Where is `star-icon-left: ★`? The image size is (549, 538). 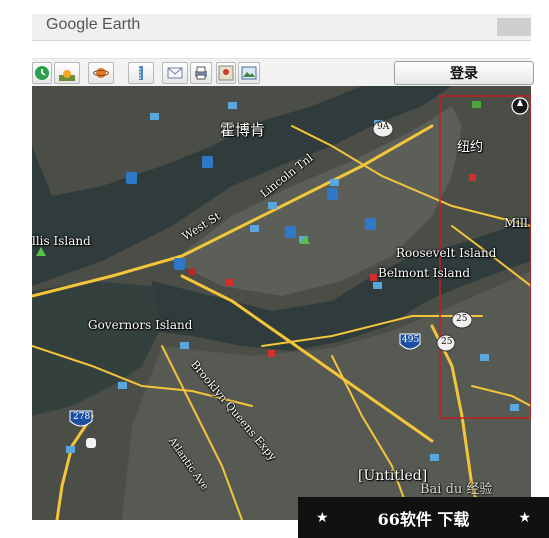 star-icon-left: ★ is located at coordinates (322, 517).